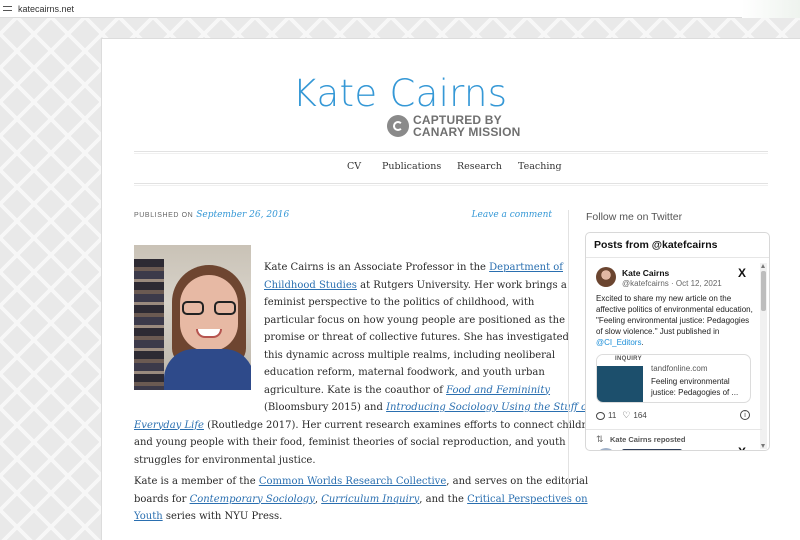 This screenshot has height=540, width=800. I want to click on toolbar-fade, so click(771, 9).